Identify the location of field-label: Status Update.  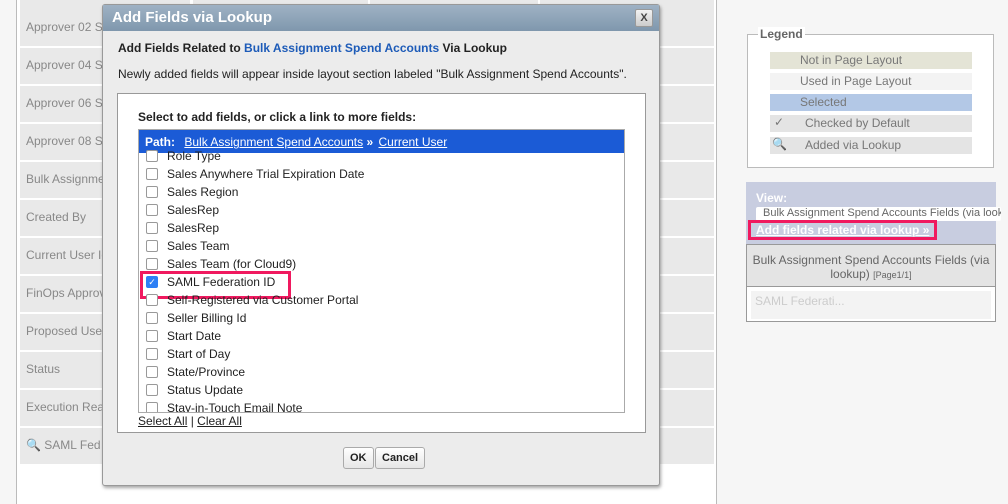
(205, 390).